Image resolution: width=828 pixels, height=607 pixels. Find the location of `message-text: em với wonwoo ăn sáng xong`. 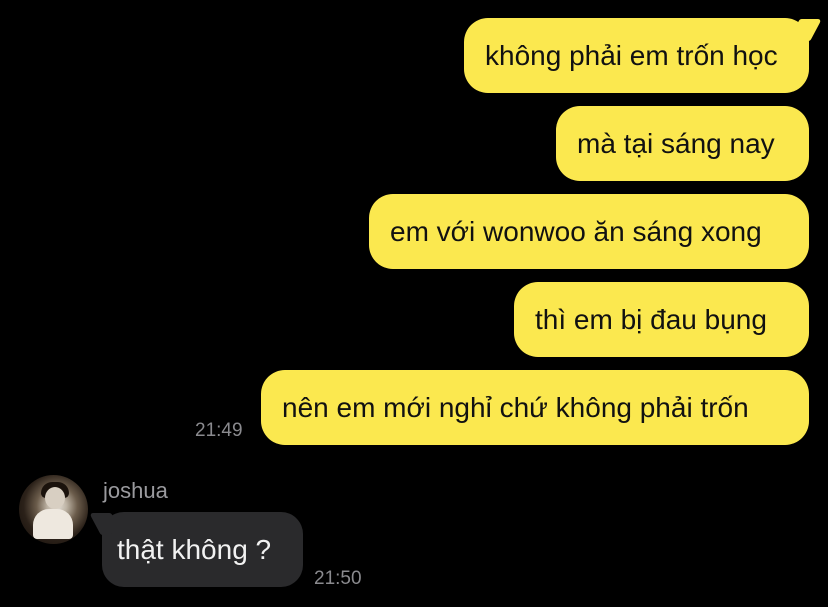

message-text: em với wonwoo ăn sáng xong is located at coordinates (576, 231).